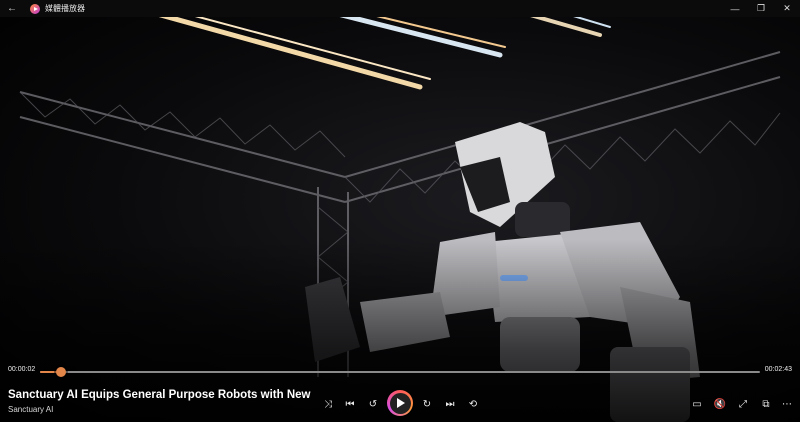 The width and height of the screenshot is (800, 422). I want to click on close-button: ✕, so click(787, 8).